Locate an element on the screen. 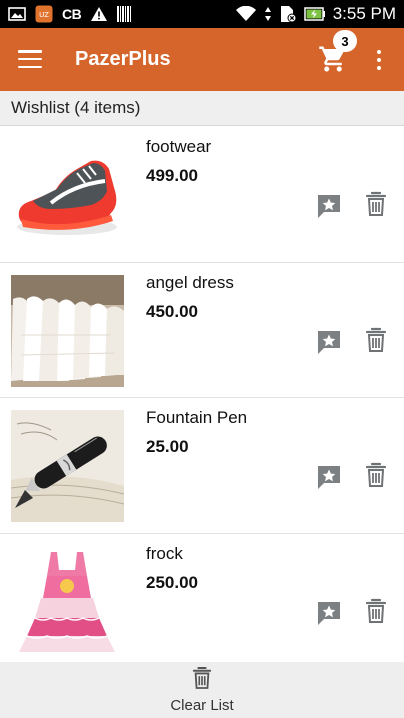 The height and width of the screenshot is (718, 404). white-dresses-image is located at coordinates (67, 330).